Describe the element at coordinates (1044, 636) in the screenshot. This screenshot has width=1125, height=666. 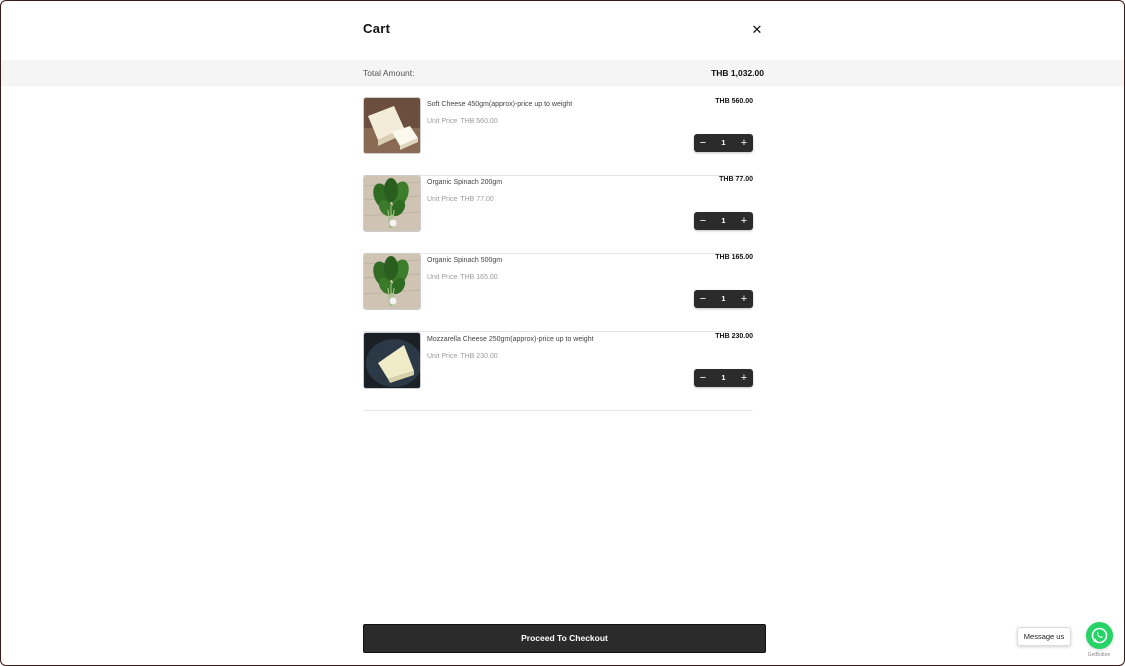
I see `message-us-button: Message us` at that location.